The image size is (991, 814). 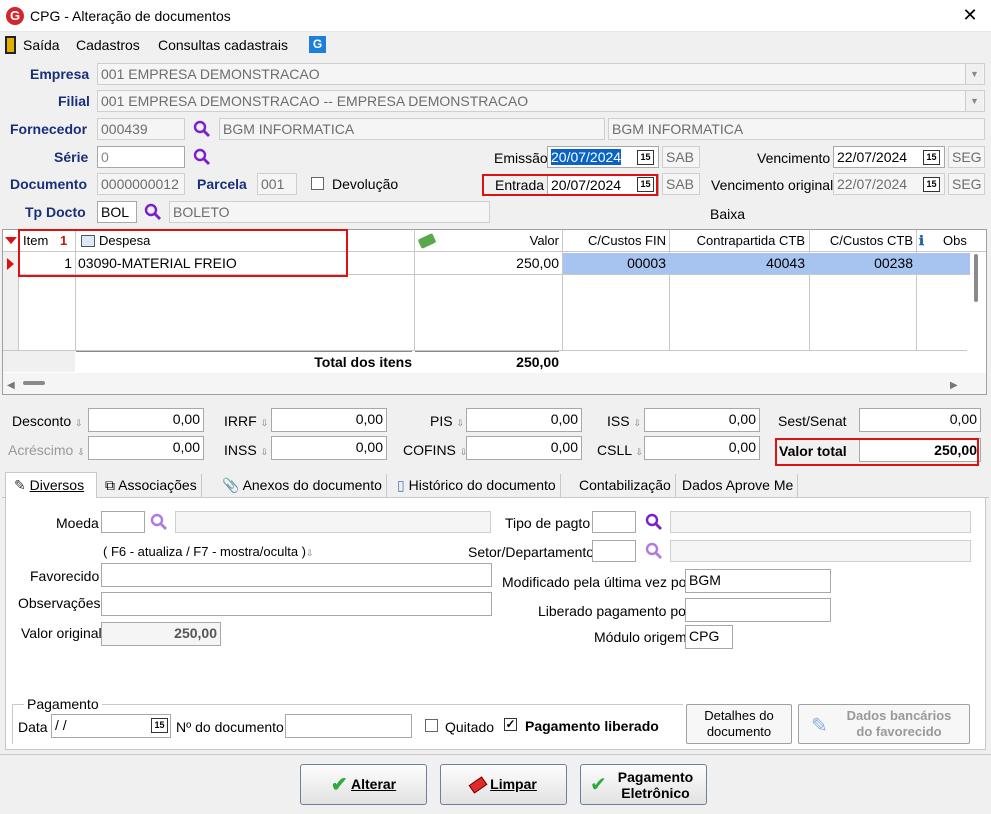 What do you see at coordinates (296, 604) in the screenshot?
I see `observacoes-field` at bounding box center [296, 604].